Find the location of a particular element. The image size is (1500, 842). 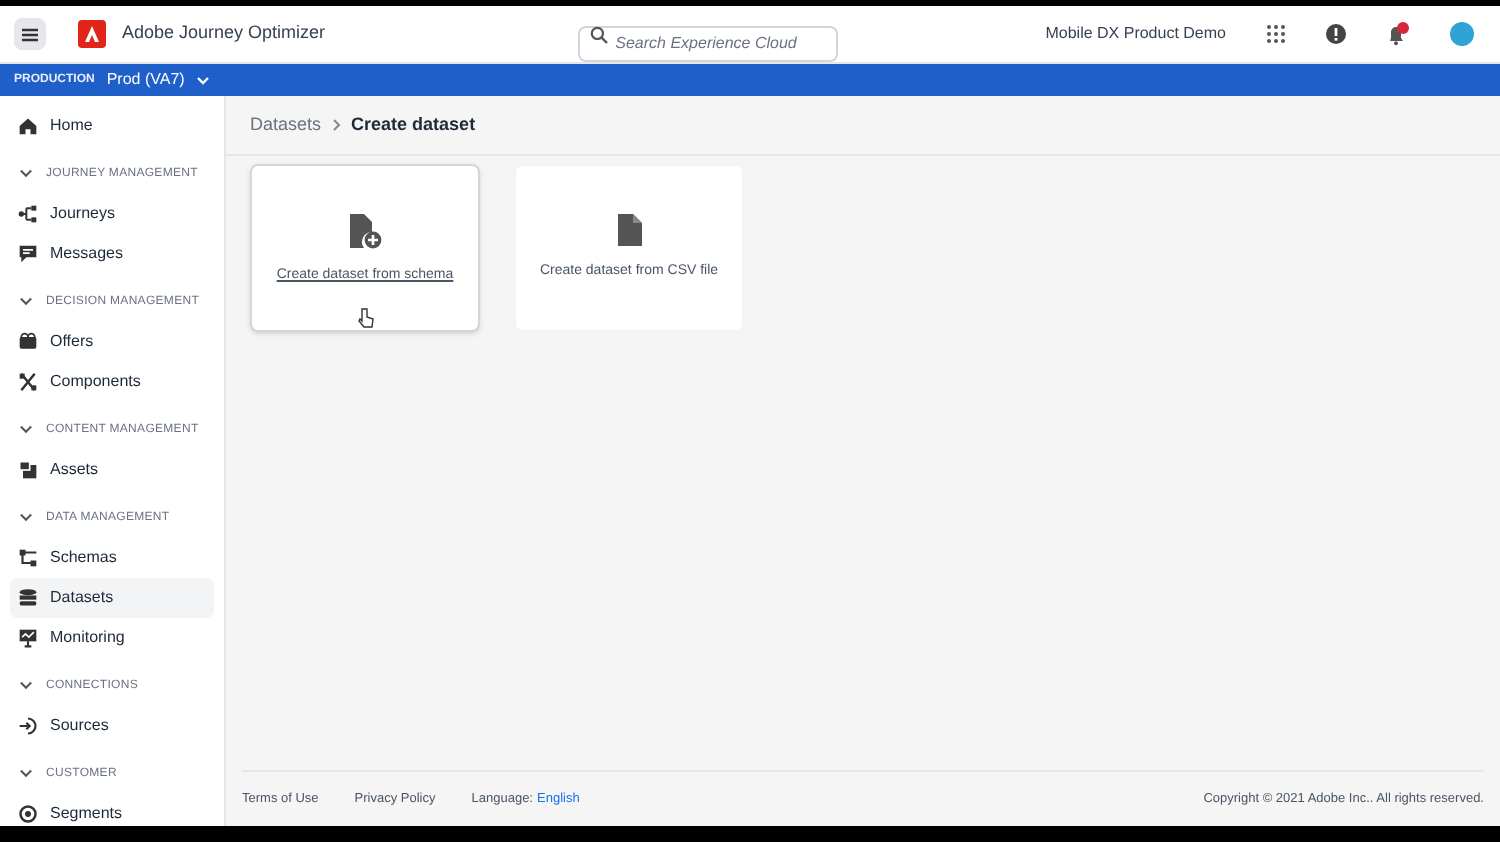

breadcrumb: Datasets is located at coordinates (286, 125).